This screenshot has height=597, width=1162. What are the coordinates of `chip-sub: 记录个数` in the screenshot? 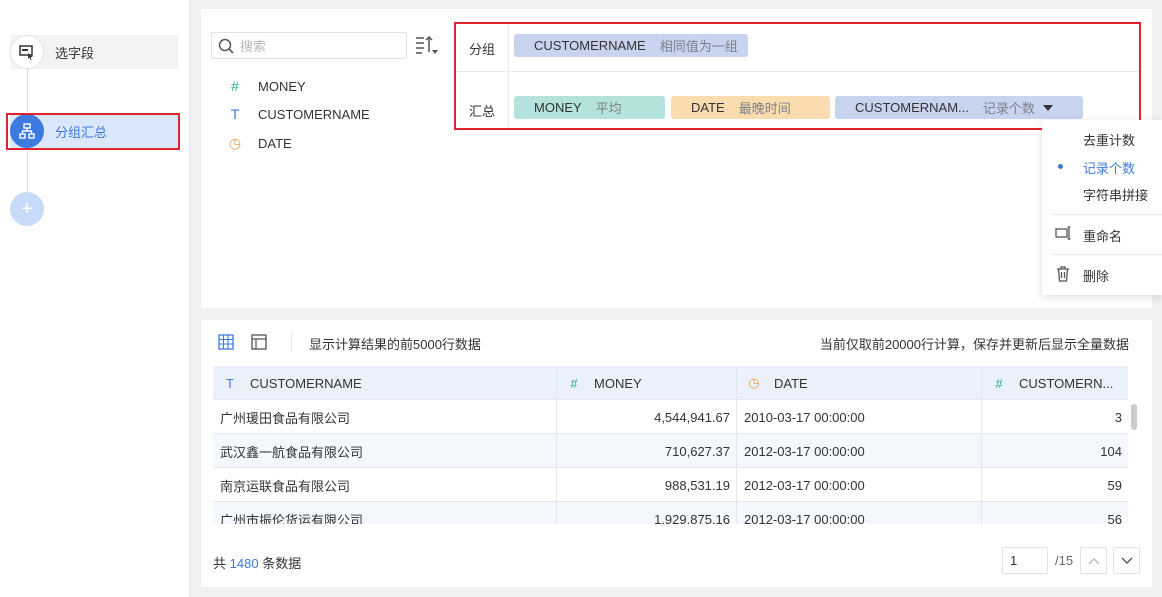 It's located at (1008, 108).